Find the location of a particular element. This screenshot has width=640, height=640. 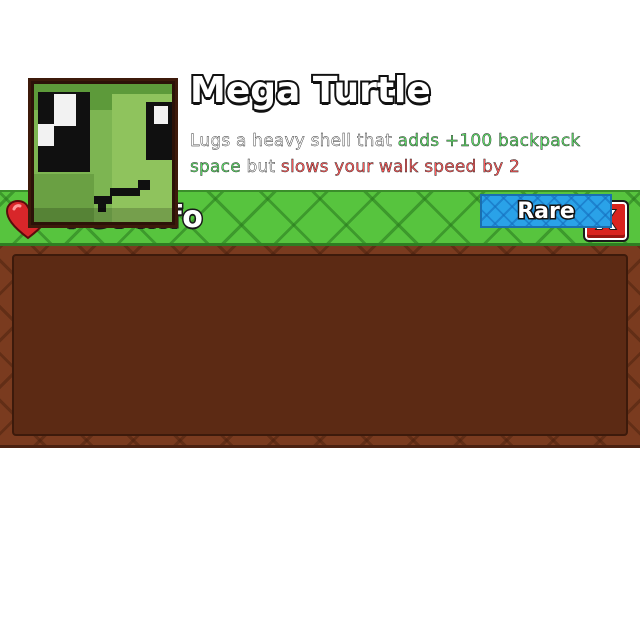

description-text: Lugs a heavy shell that is located at coordinates (294, 141).